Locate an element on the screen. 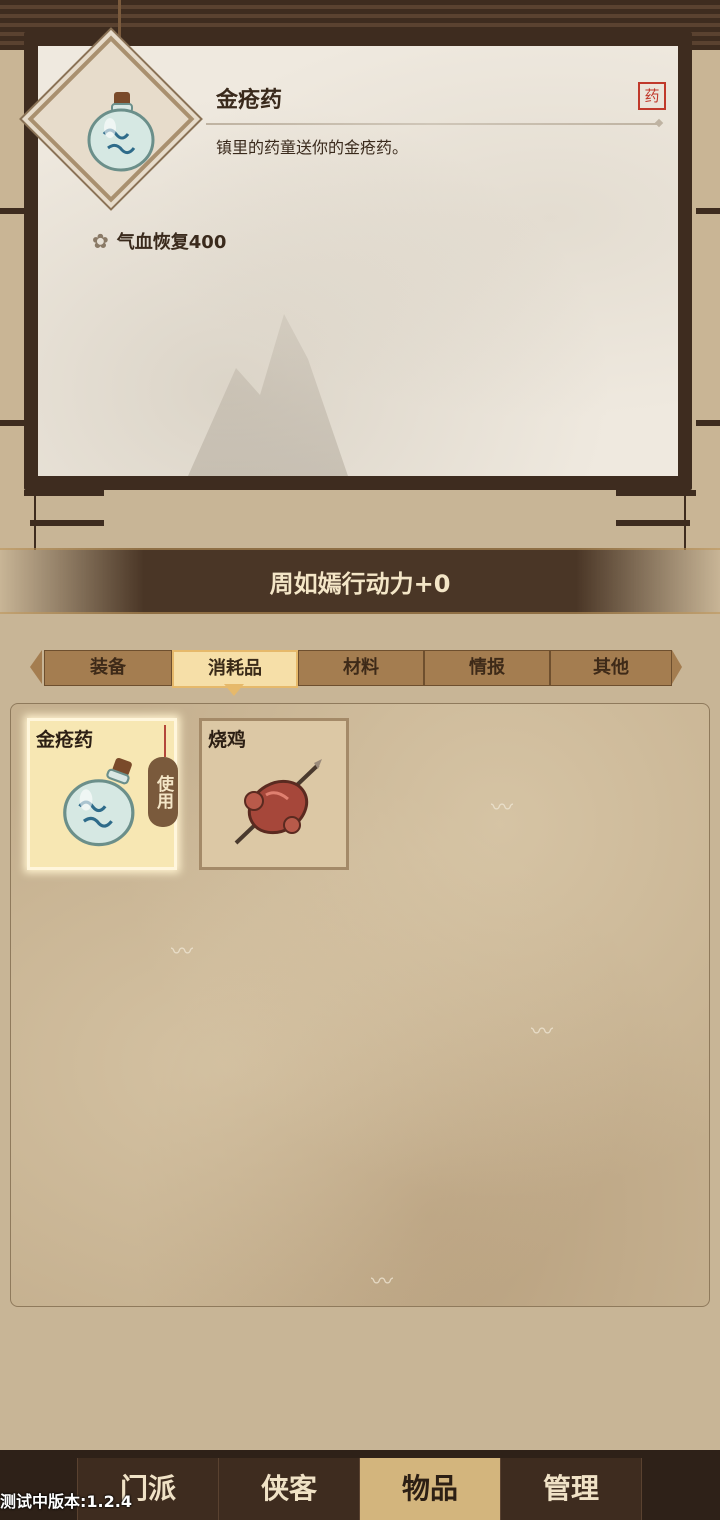 Image resolution: width=720 pixels, height=1520 pixels. flower-icon: ✿ is located at coordinates (100, 241).